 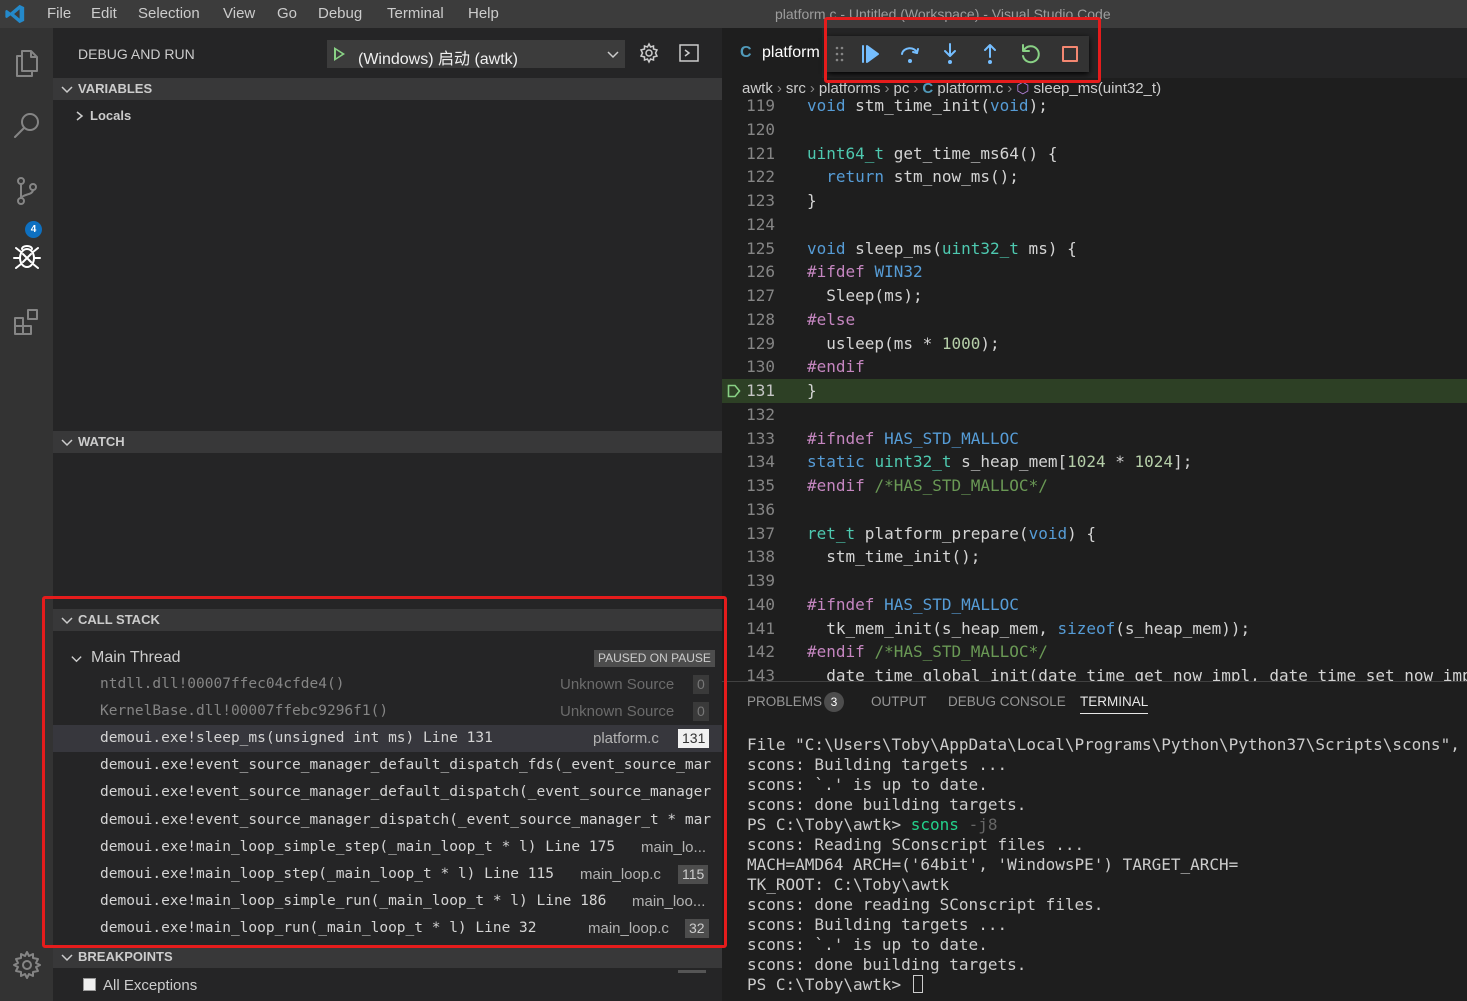 What do you see at coordinates (140, 985) in the screenshot?
I see `all-exceptions-breakpoint: All Exceptions` at bounding box center [140, 985].